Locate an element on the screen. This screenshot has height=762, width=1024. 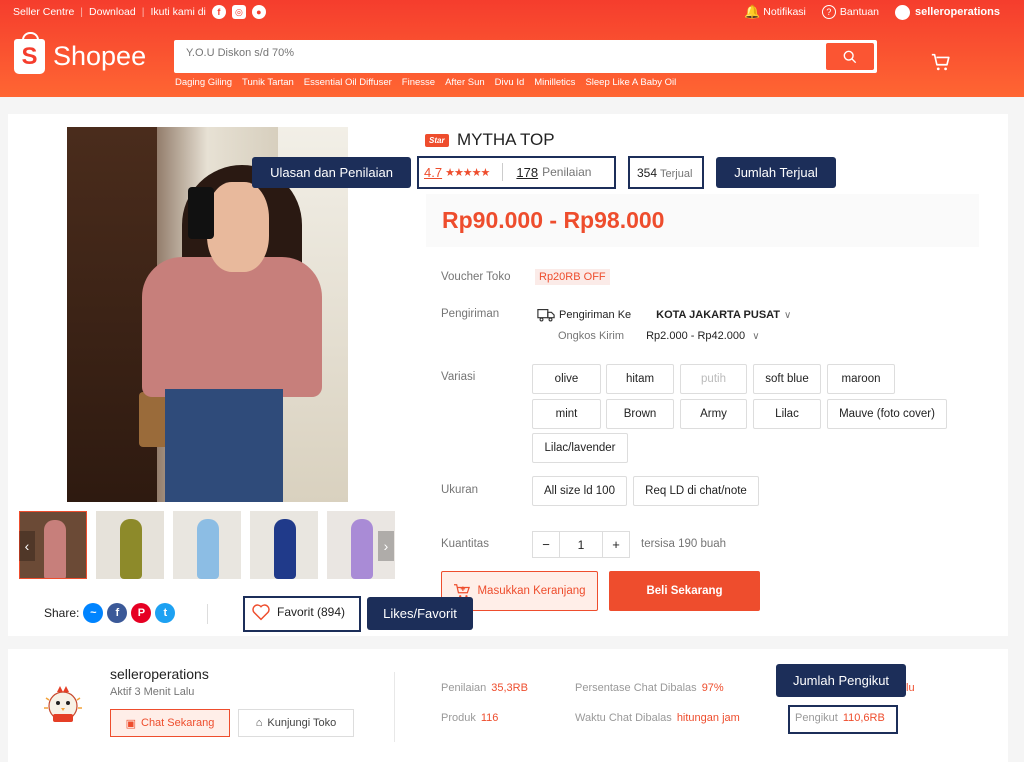
shop-products-stat: Produk 116 is located at coordinates (469, 718).